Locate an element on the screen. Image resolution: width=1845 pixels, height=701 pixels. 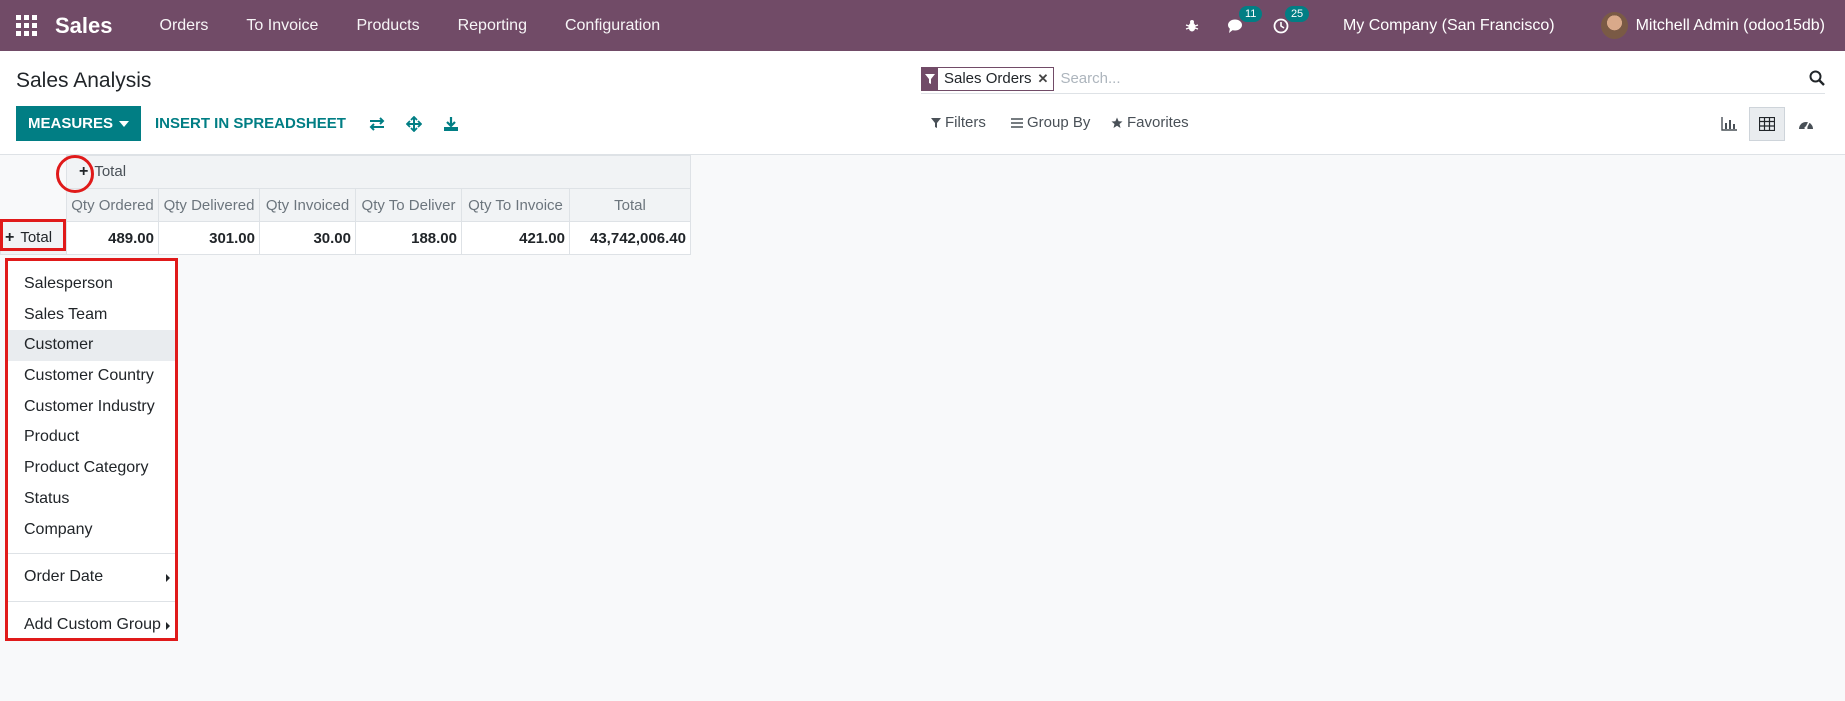
facet-label: Sales Orders is located at coordinates (988, 78).